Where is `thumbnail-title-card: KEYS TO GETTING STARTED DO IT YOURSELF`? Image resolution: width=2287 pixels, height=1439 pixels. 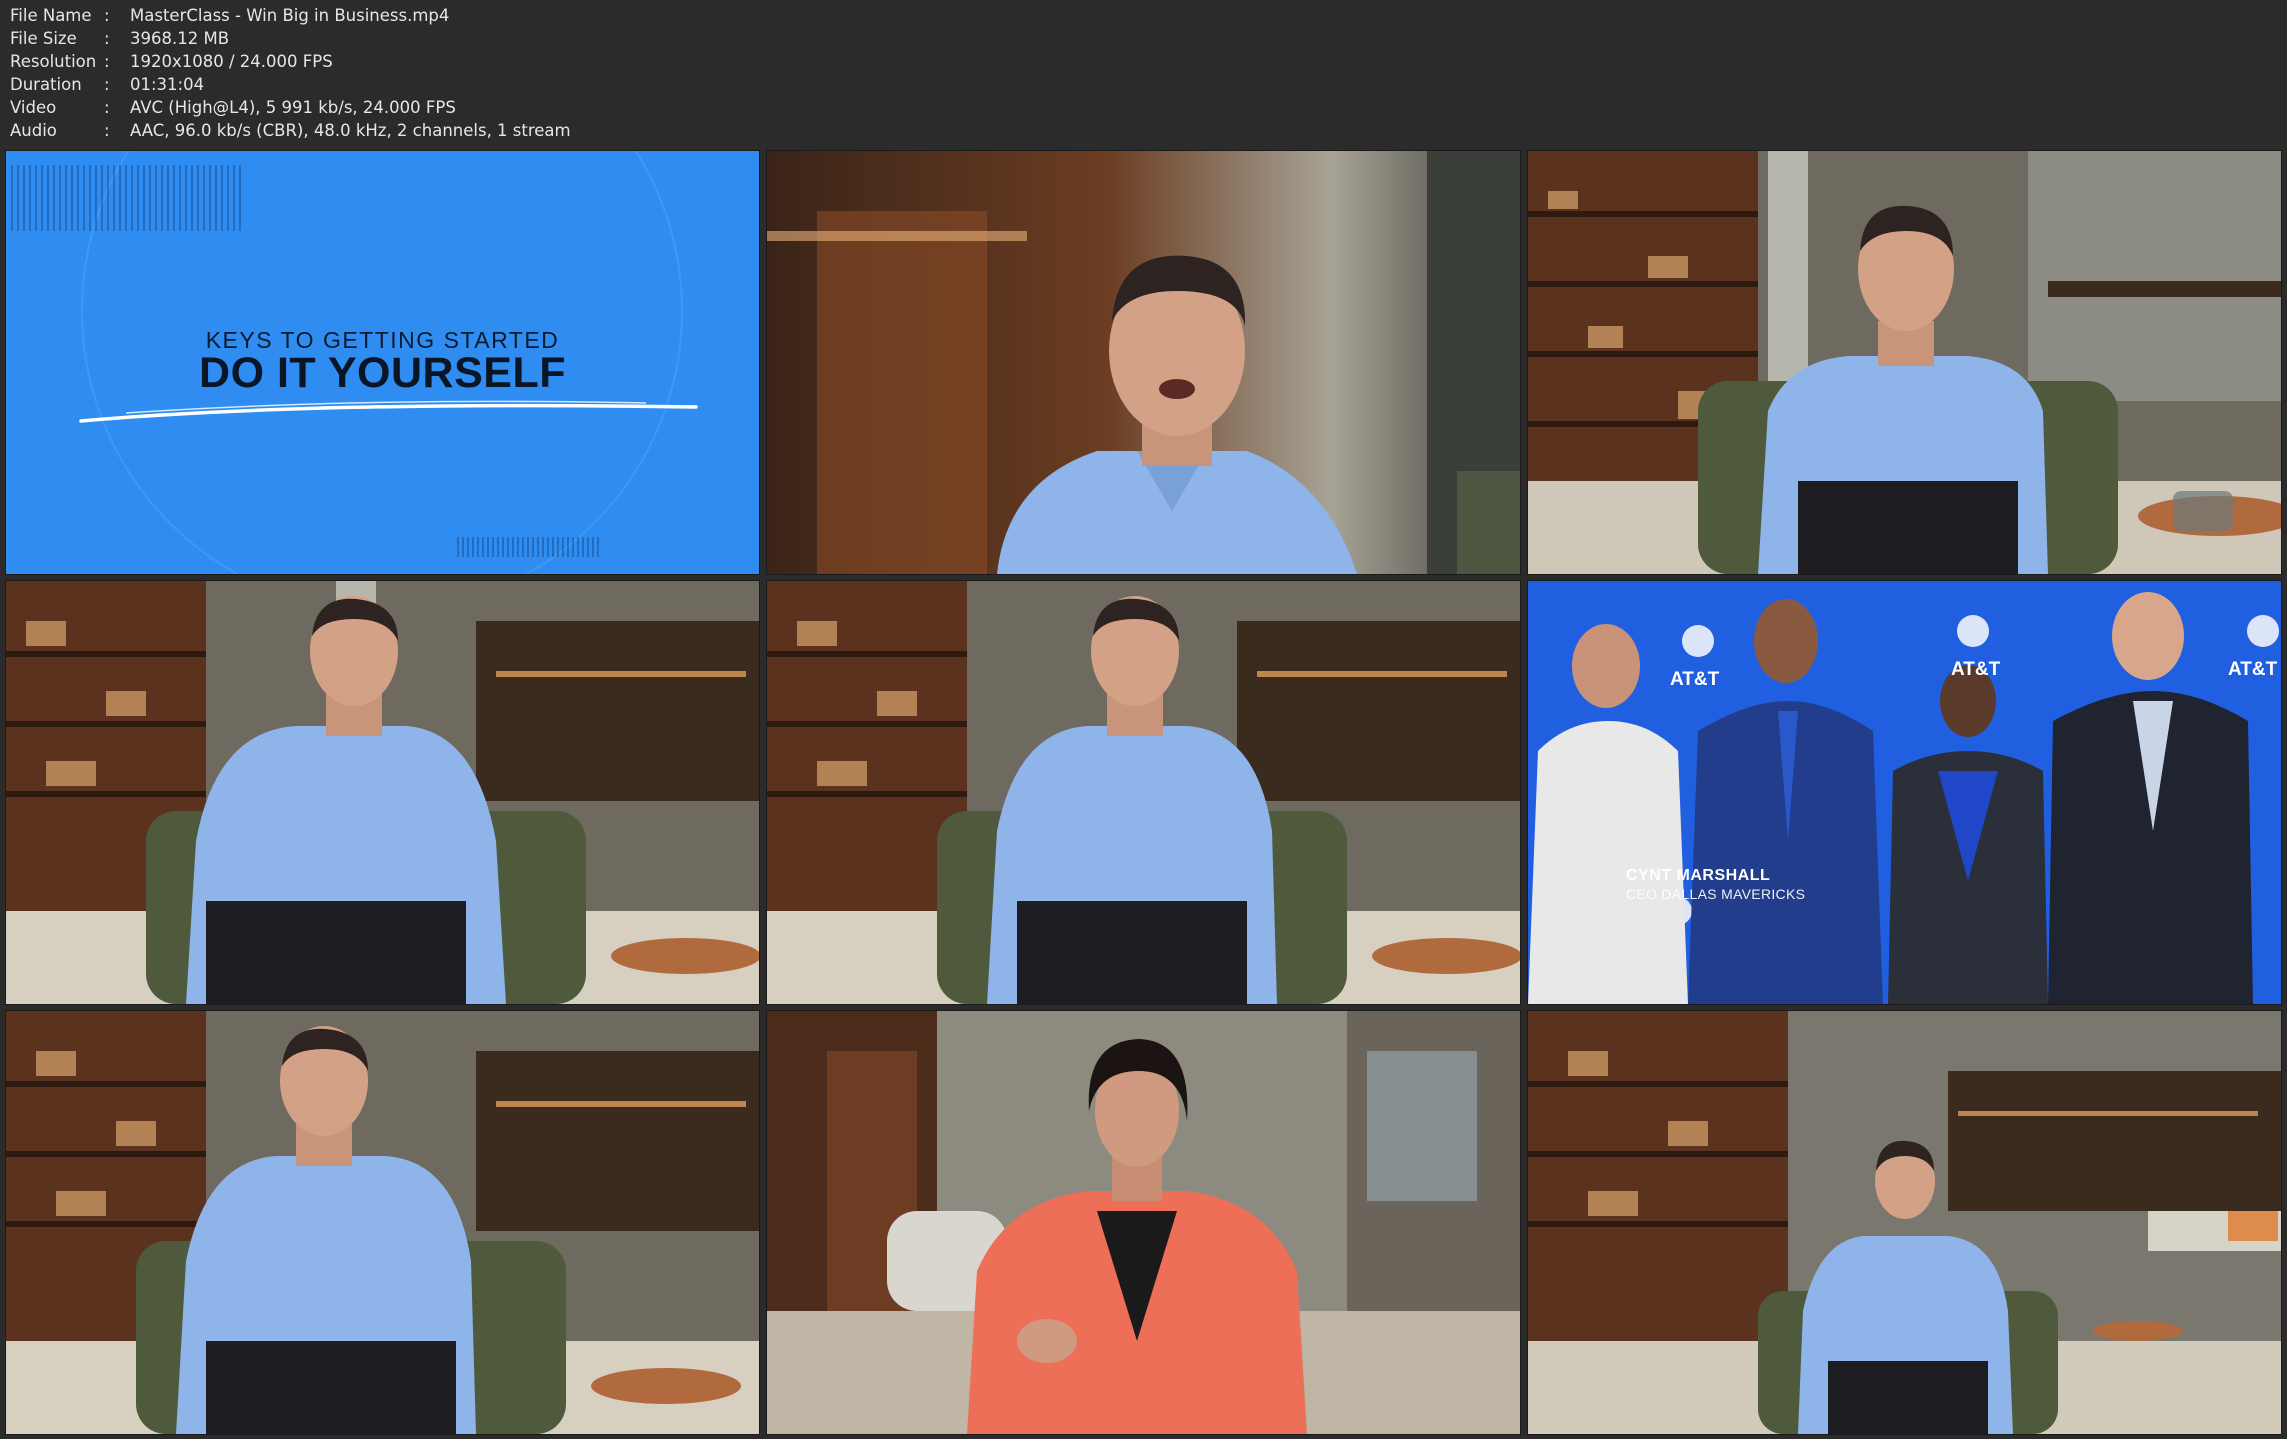
thumbnail-title-card: KEYS TO GETTING STARTED DO IT YOURSELF is located at coordinates (382, 362).